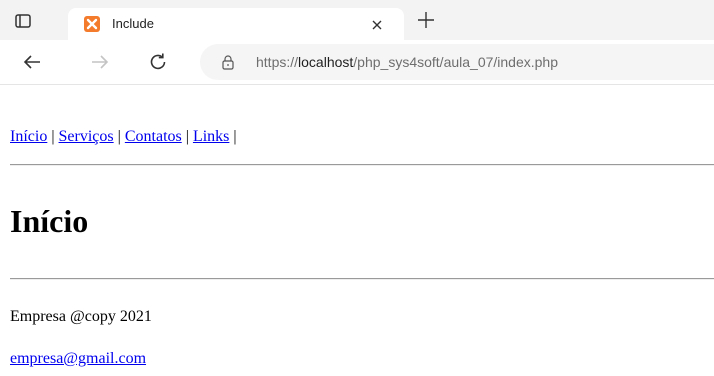 The height and width of the screenshot is (376, 714). I want to click on nav-link-inicio: Início, so click(28, 136).